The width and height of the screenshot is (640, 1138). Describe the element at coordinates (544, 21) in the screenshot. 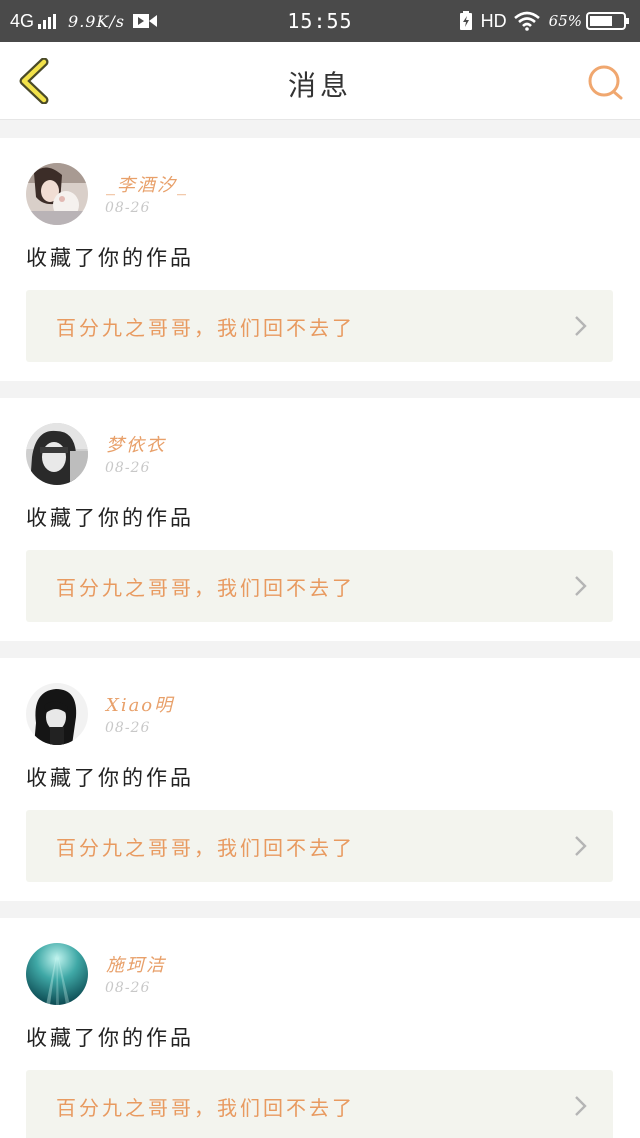

I see `status-right: HD 65%` at that location.